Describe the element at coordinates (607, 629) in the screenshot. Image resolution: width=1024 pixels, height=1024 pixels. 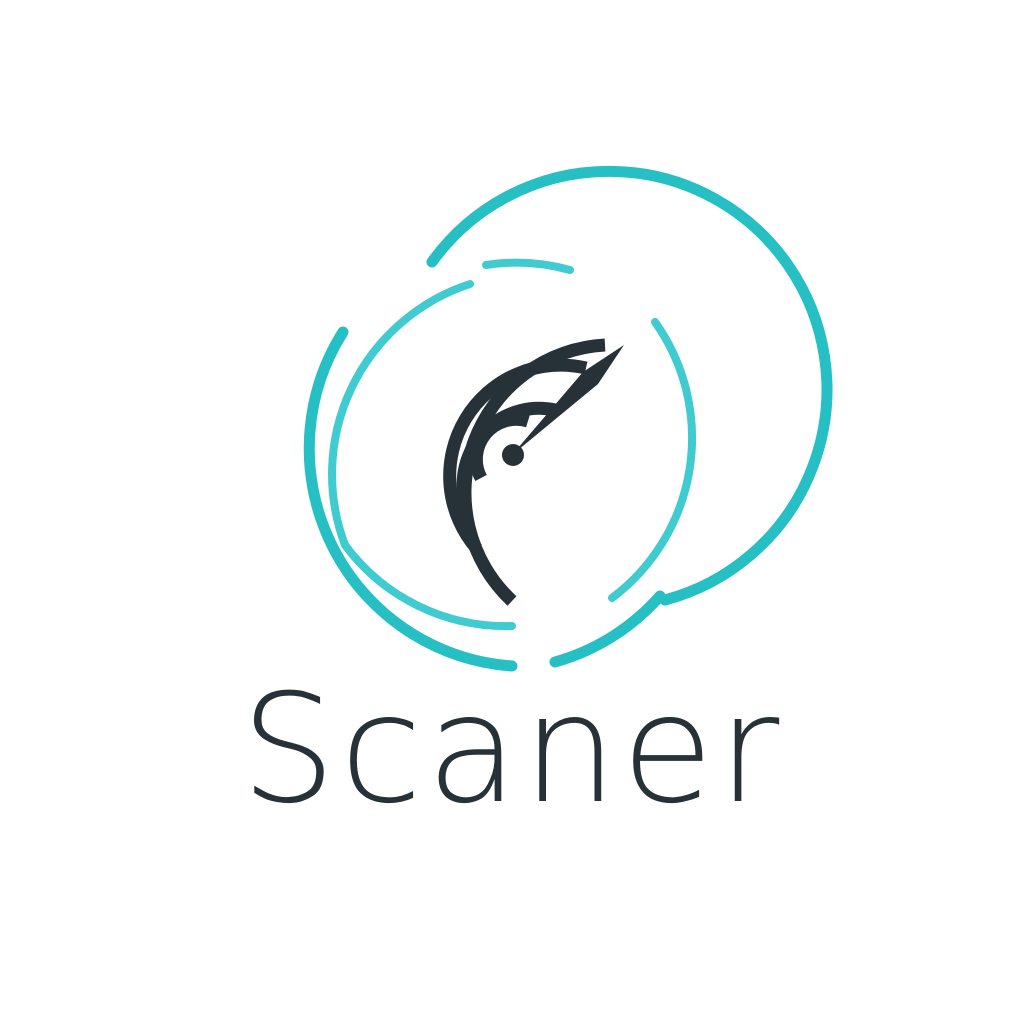
I see `outer-ring-arc-right` at that location.